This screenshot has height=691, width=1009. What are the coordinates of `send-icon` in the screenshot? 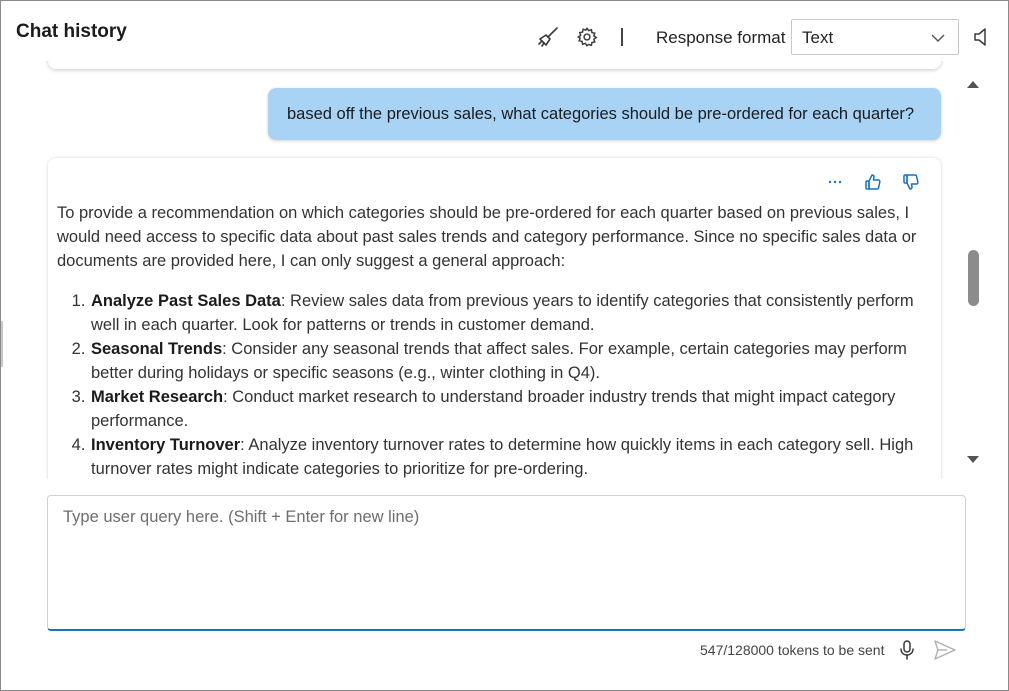 It's located at (945, 652).